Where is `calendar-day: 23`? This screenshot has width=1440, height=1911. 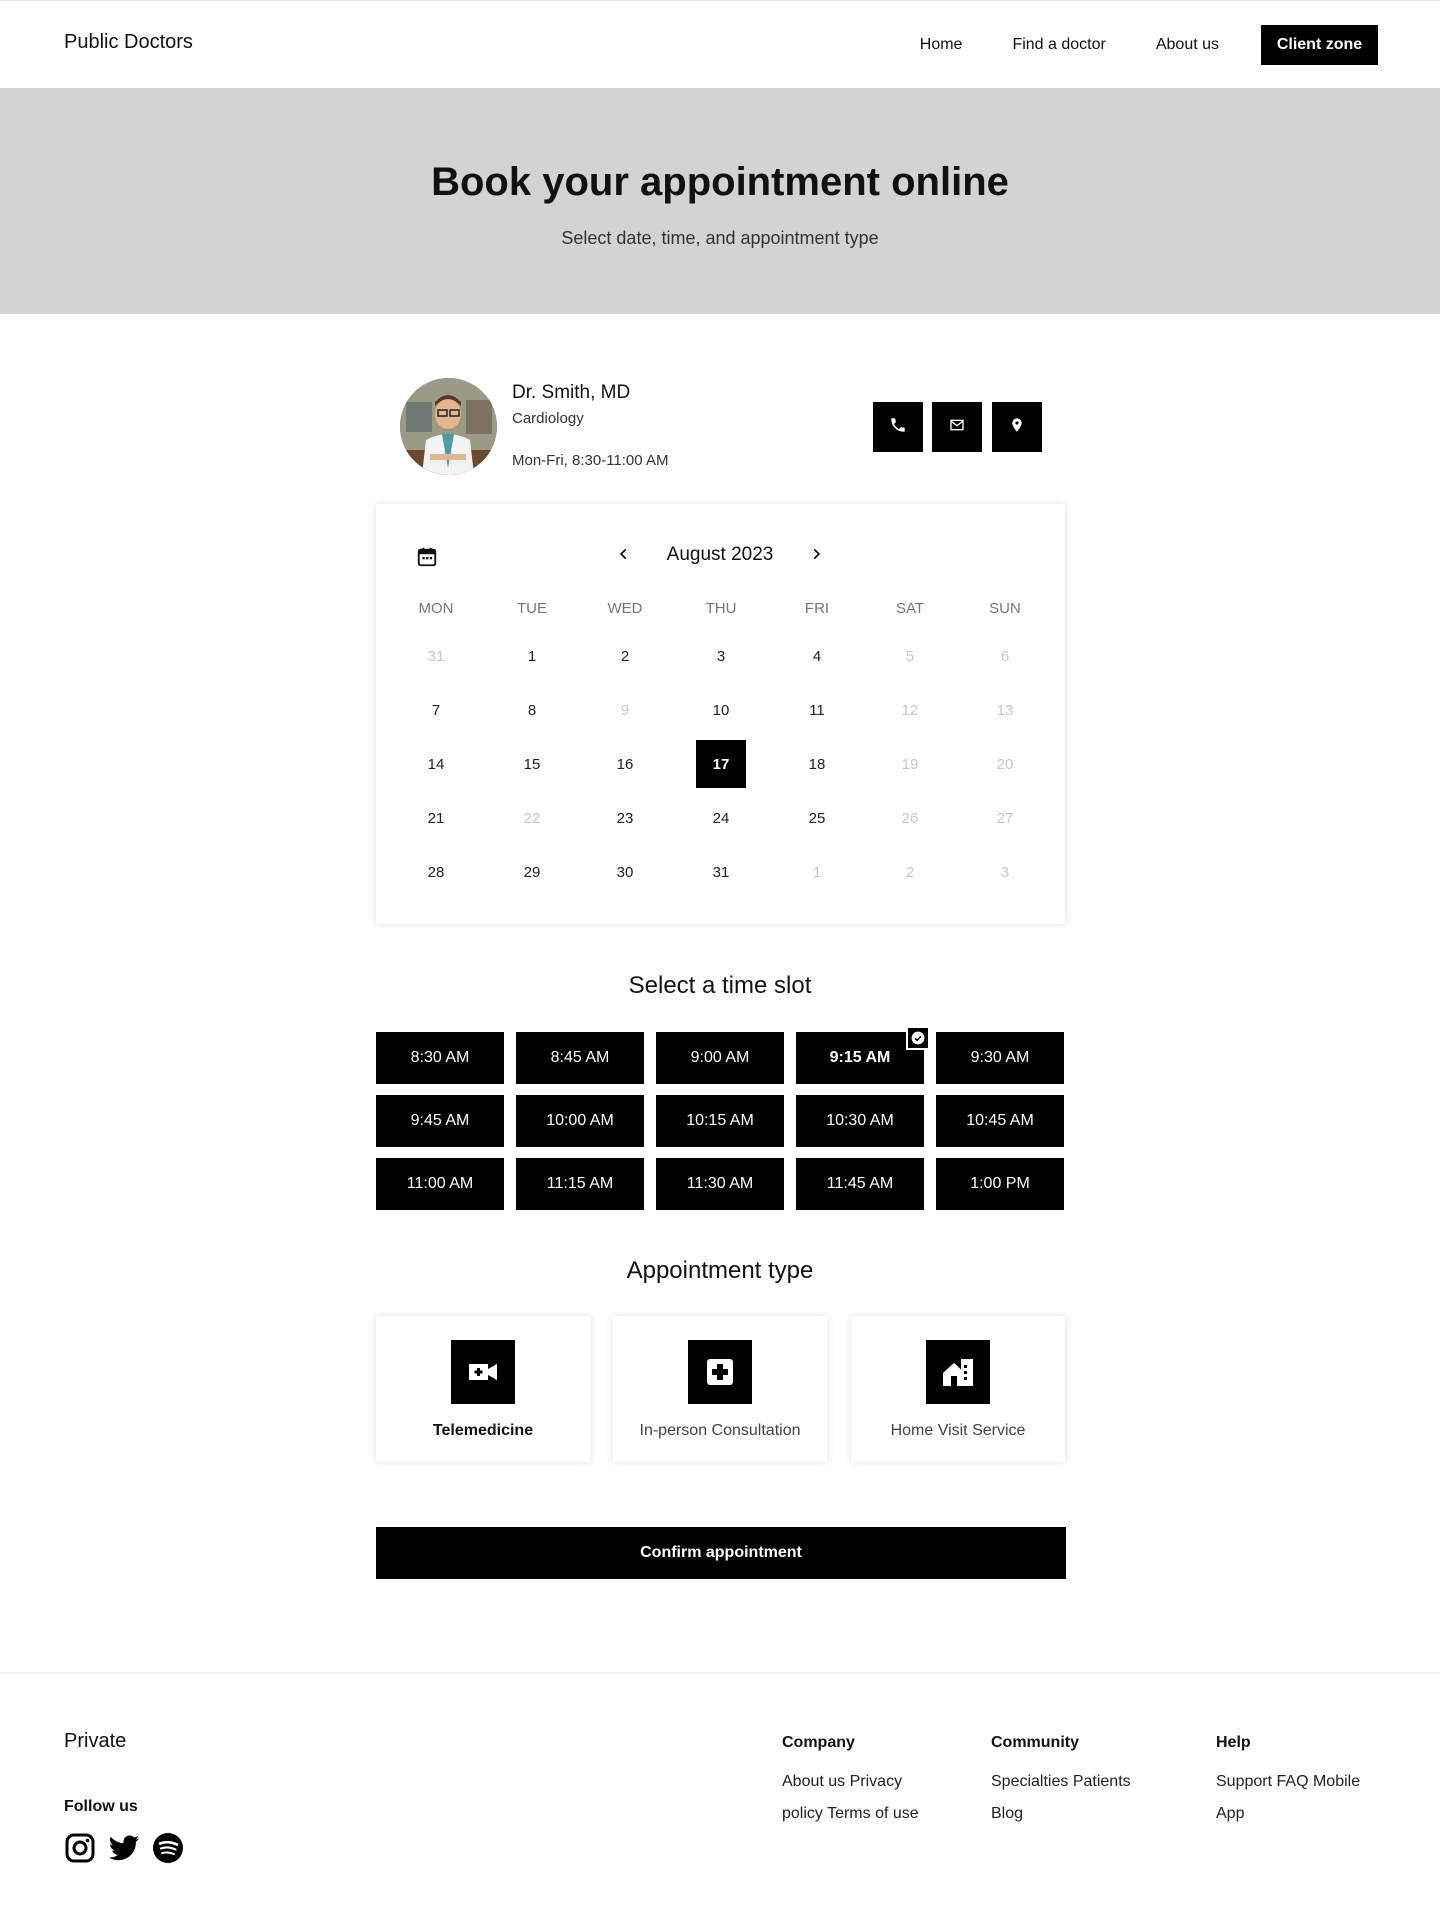 calendar-day: 23 is located at coordinates (625, 818).